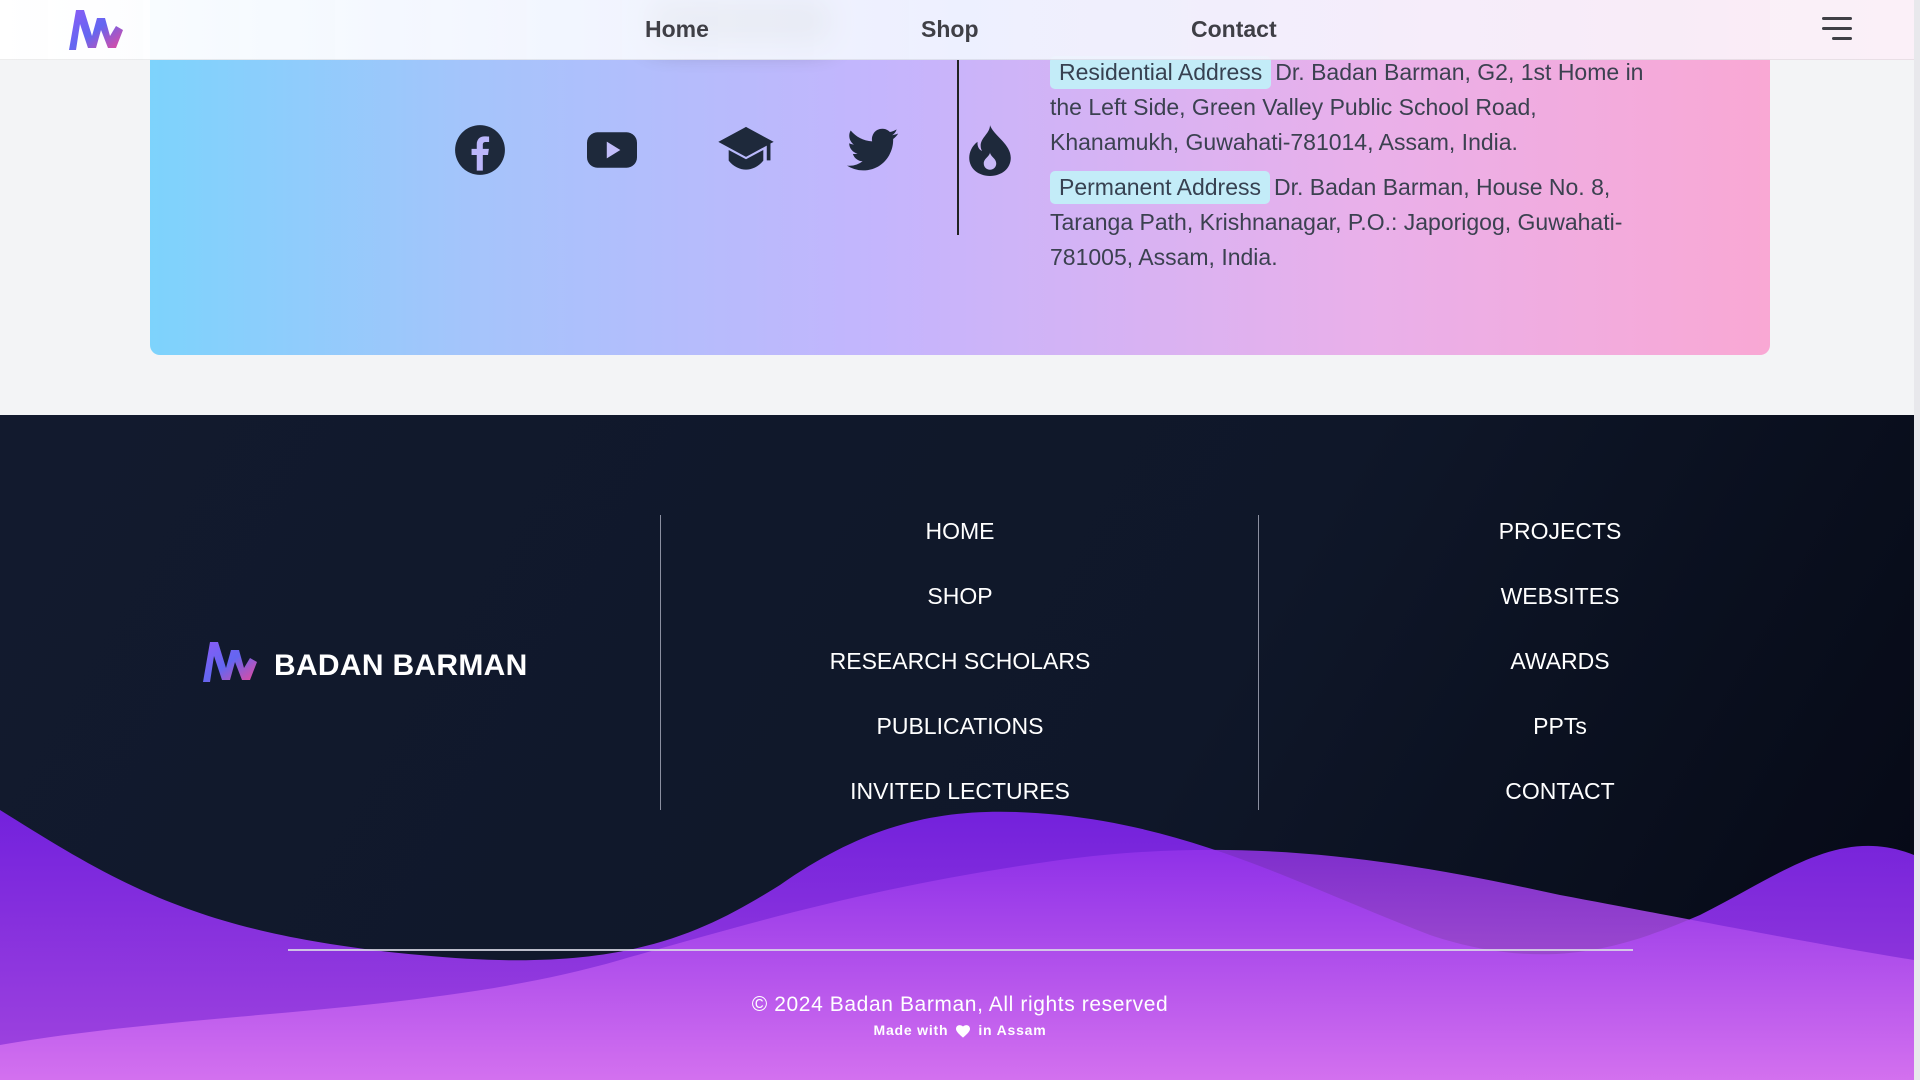 Image resolution: width=1920 pixels, height=1080 pixels. I want to click on graduation-cap-icon, so click(746, 150).